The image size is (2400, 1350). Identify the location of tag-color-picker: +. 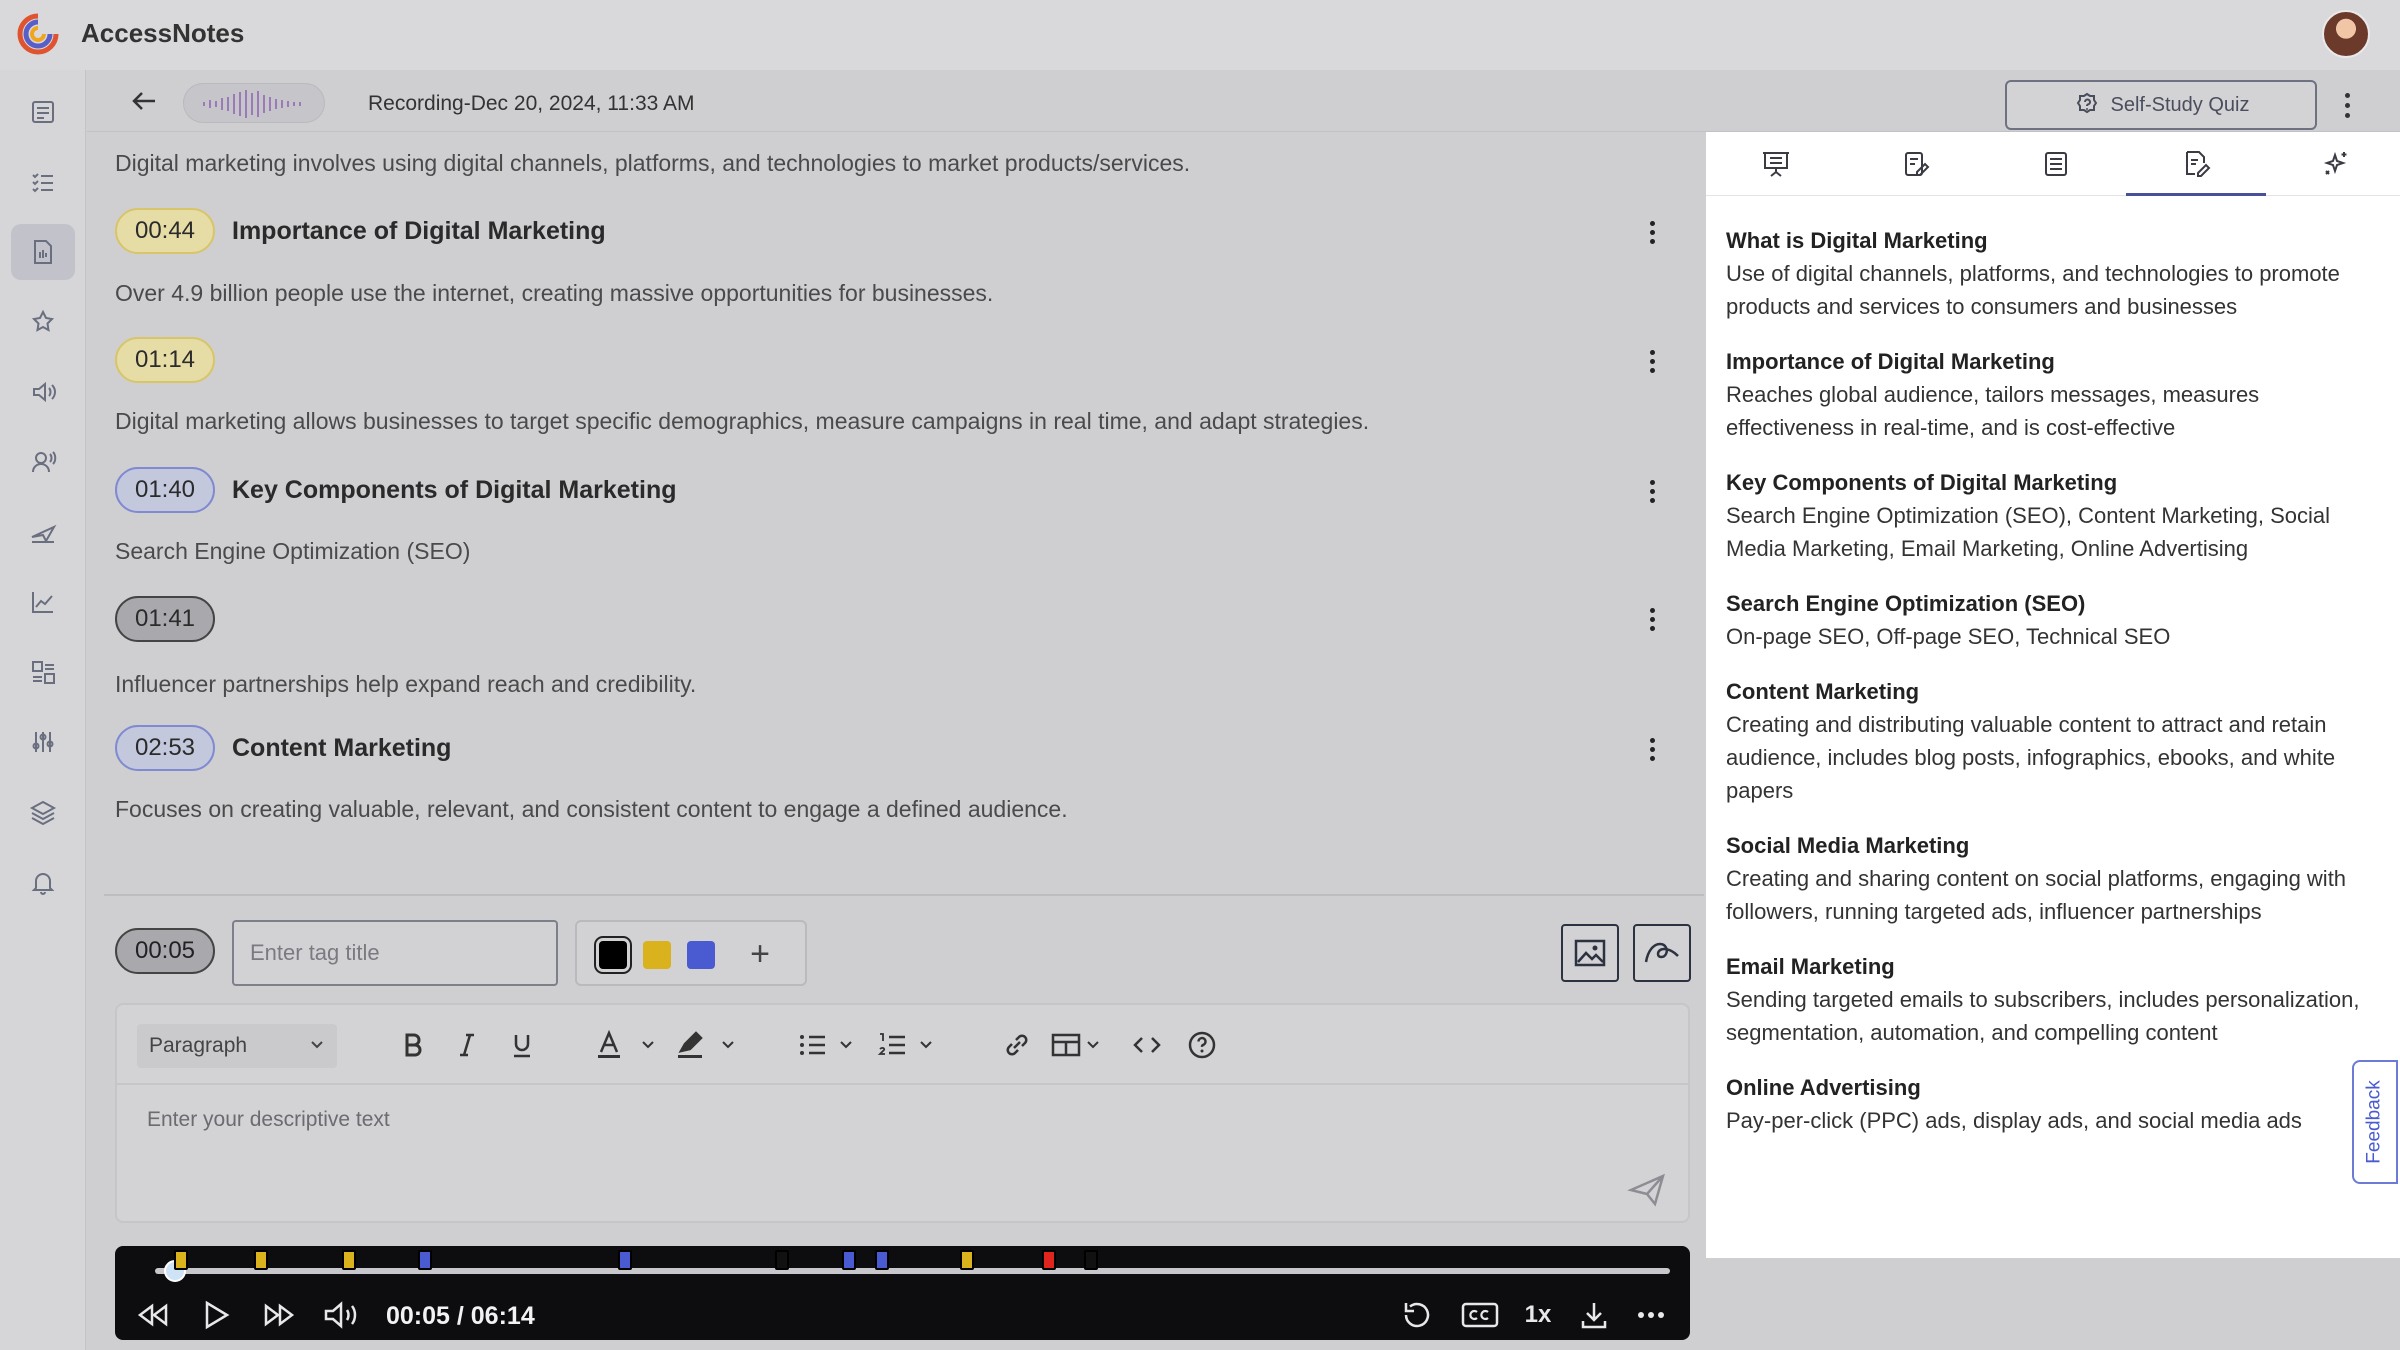
(691, 953).